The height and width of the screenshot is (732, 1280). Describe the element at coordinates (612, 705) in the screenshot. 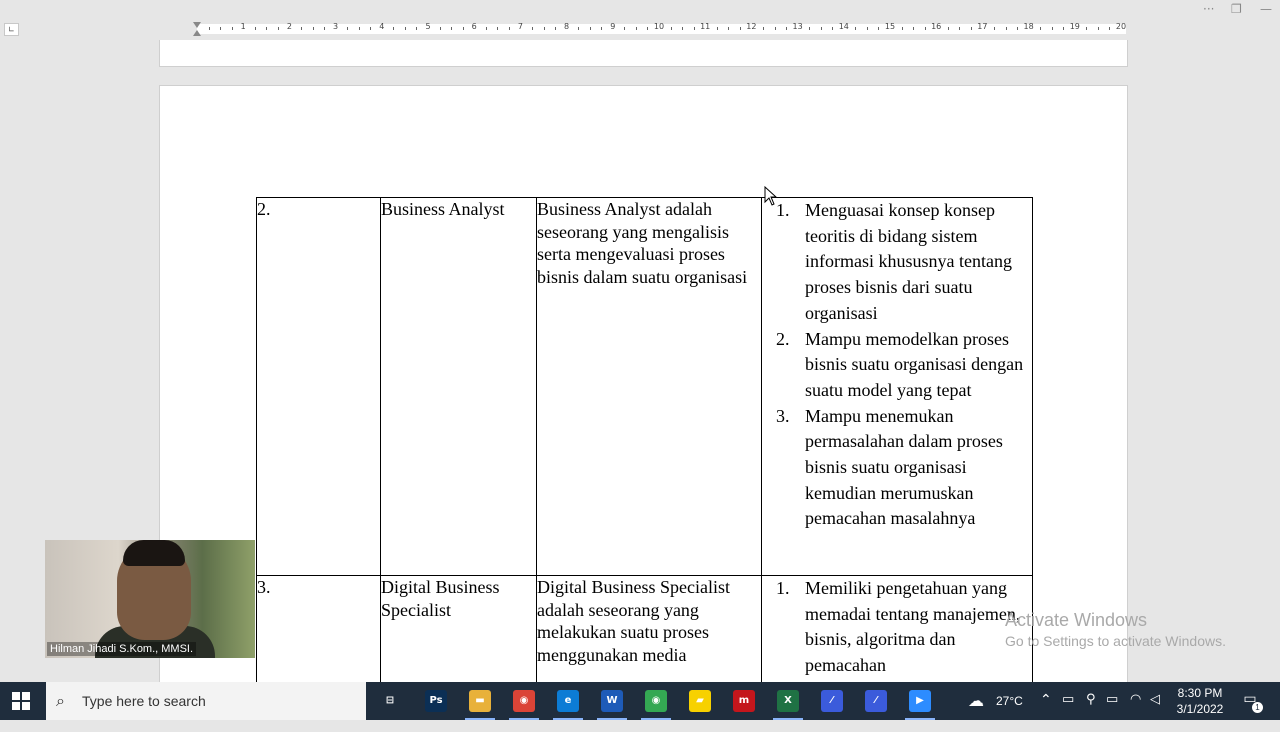

I see `word-icon: W` at that location.